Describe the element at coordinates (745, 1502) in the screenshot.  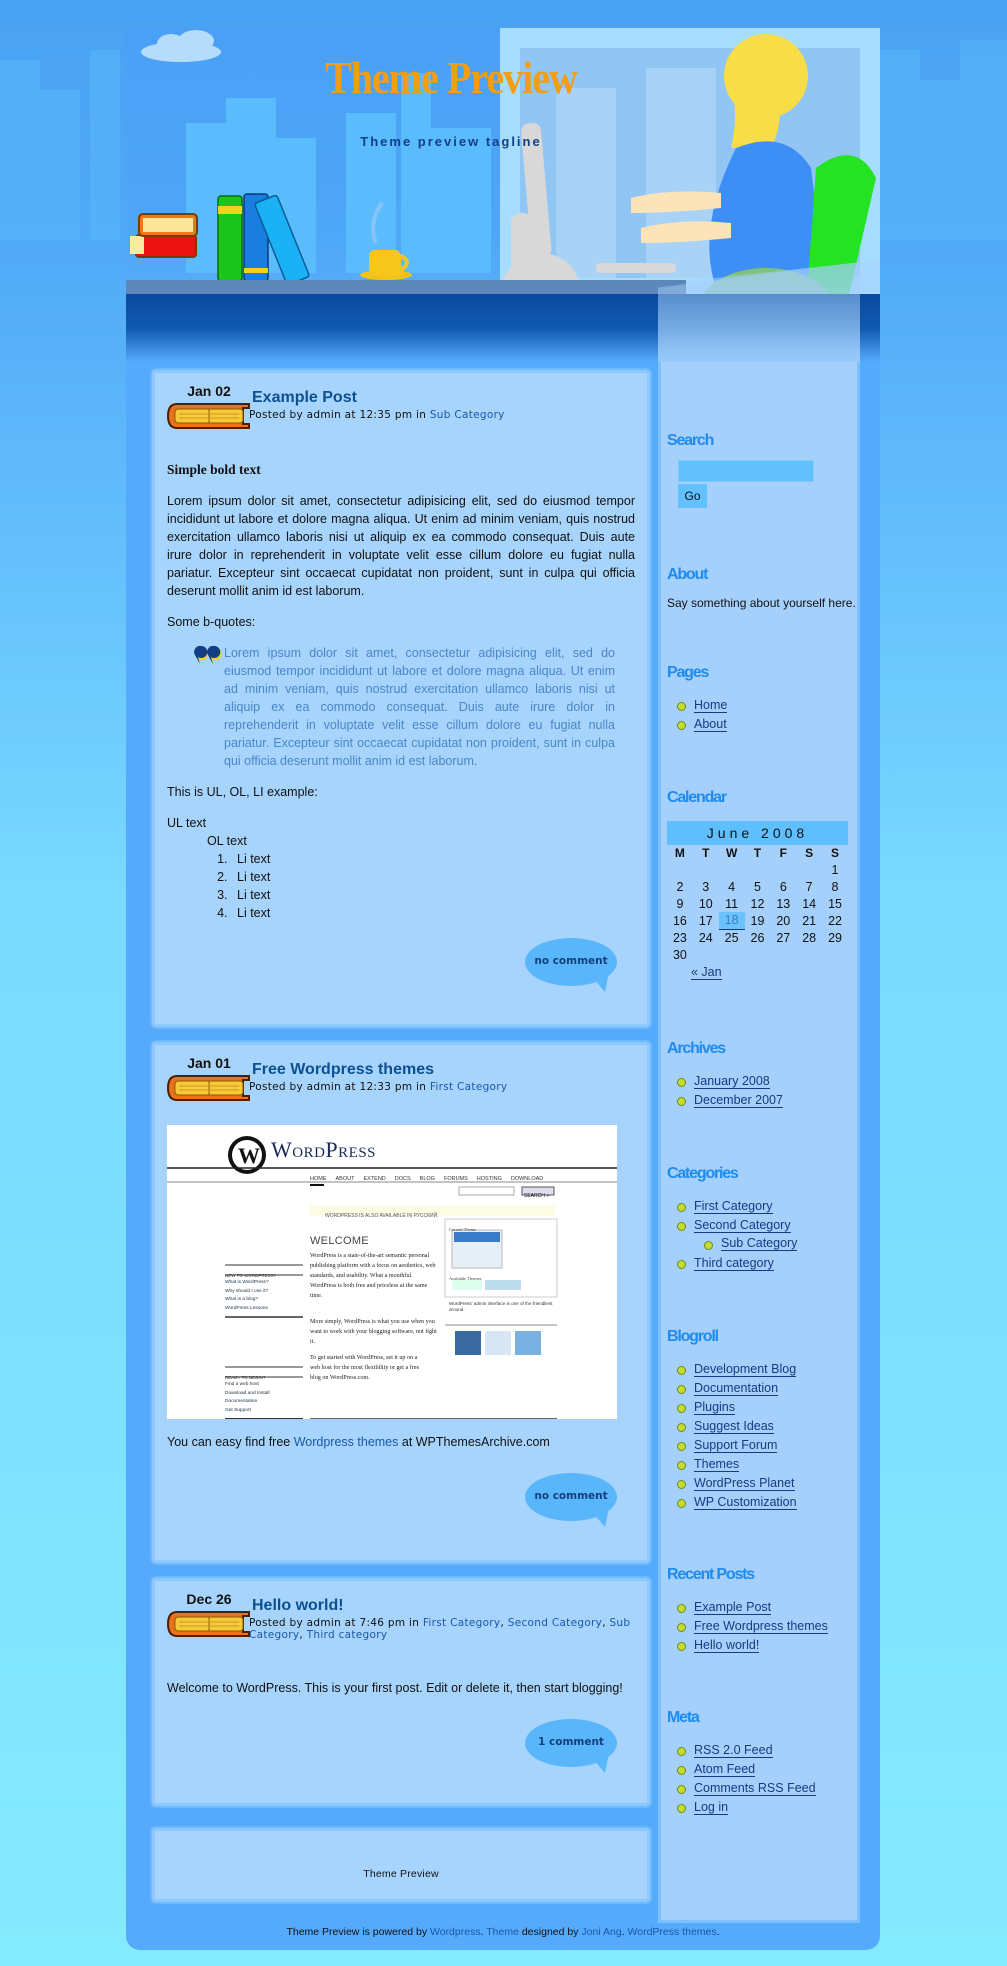
I see `blogroll-link: WP Customization` at that location.